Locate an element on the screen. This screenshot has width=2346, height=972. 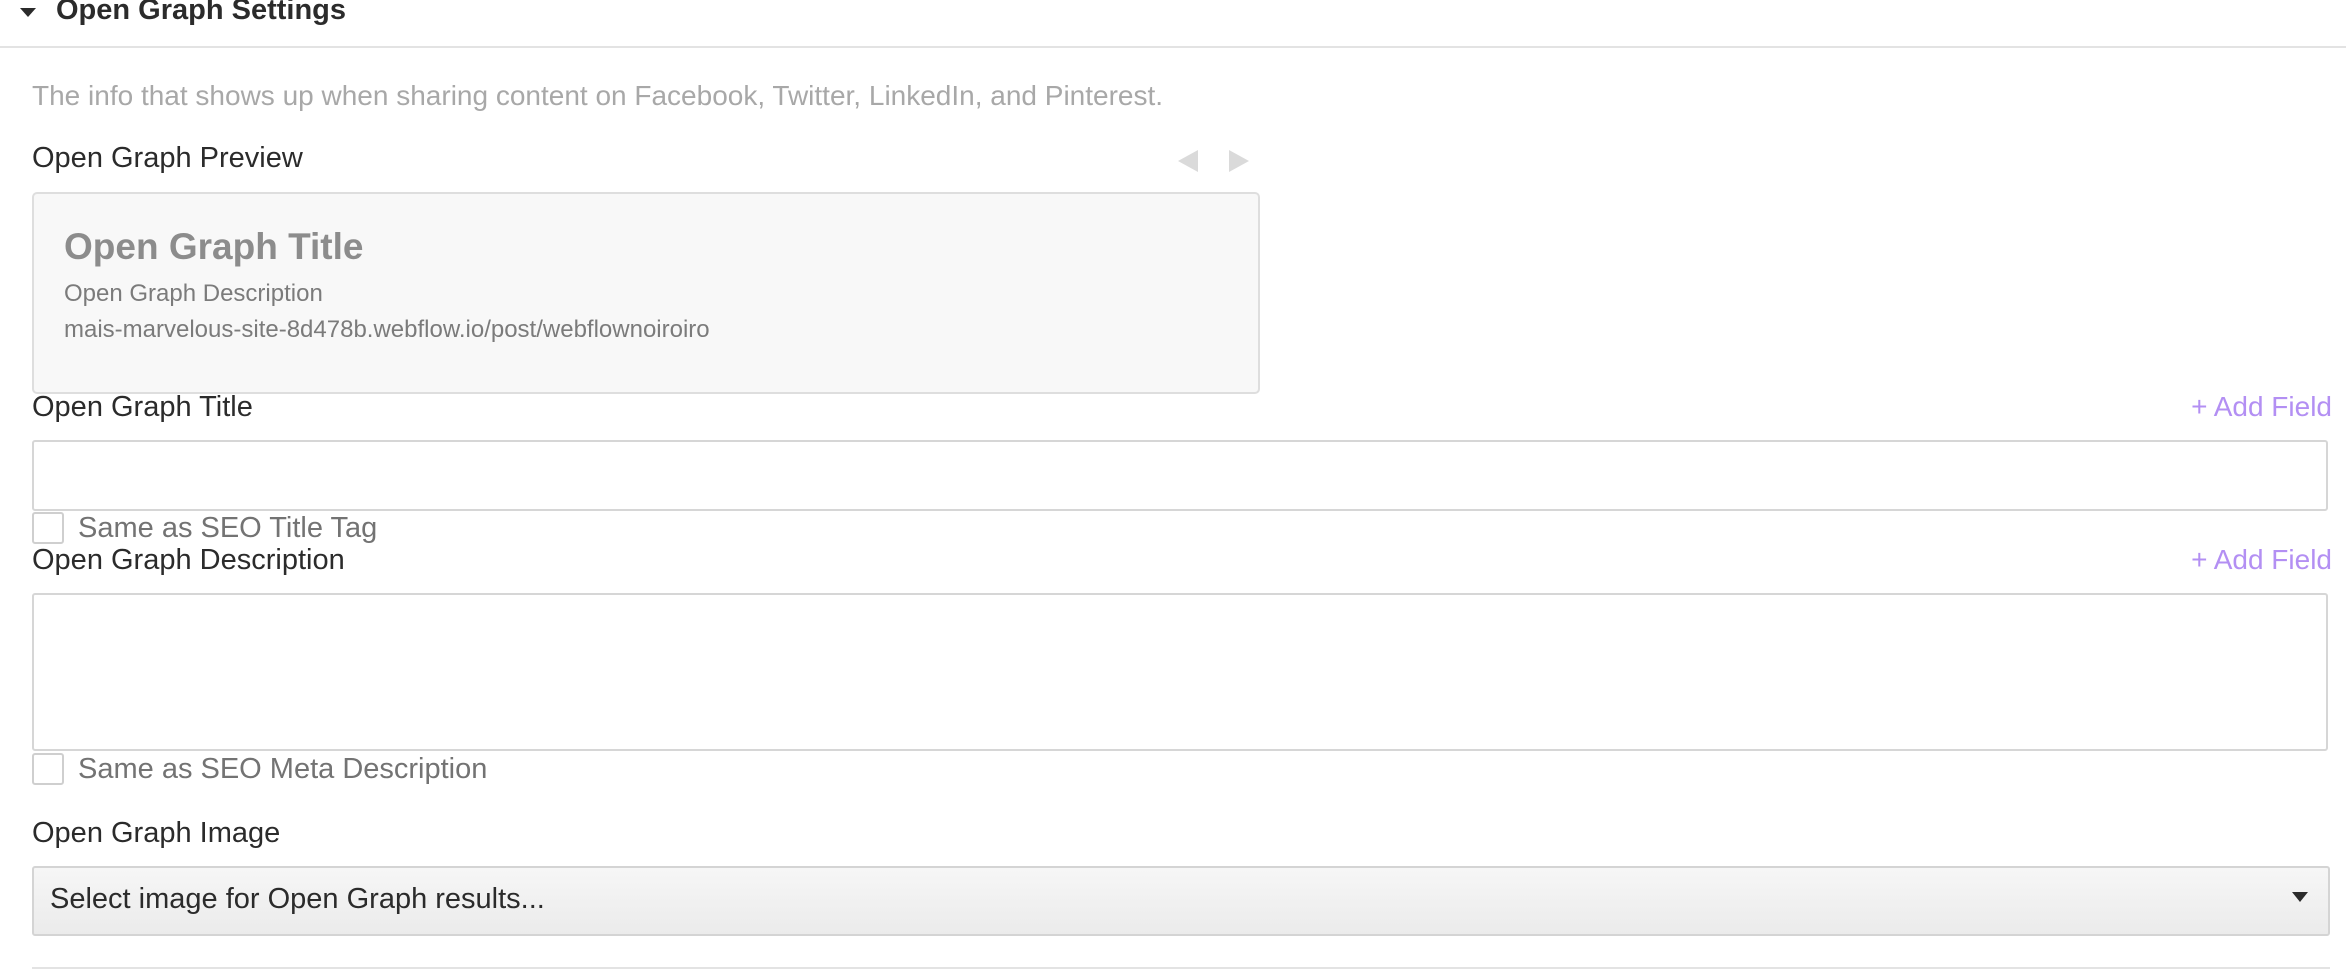
section-title: Open Graph Settings is located at coordinates (201, 13).